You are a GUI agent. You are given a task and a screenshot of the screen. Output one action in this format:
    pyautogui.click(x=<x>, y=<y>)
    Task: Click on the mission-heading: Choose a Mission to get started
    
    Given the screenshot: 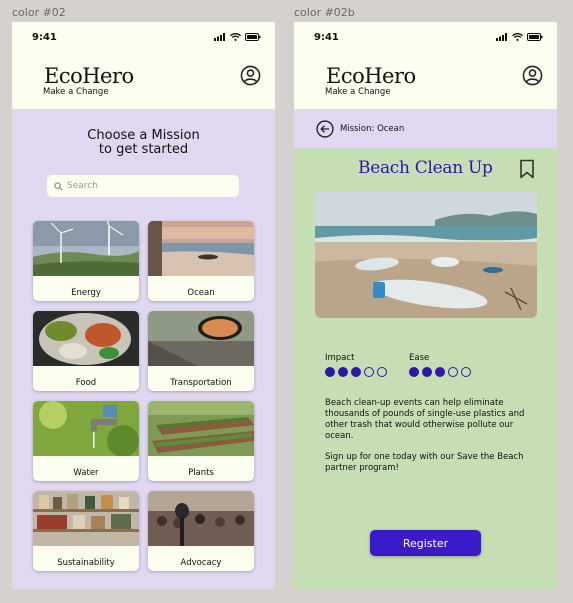 What is the action you would take?
    pyautogui.click(x=143, y=143)
    